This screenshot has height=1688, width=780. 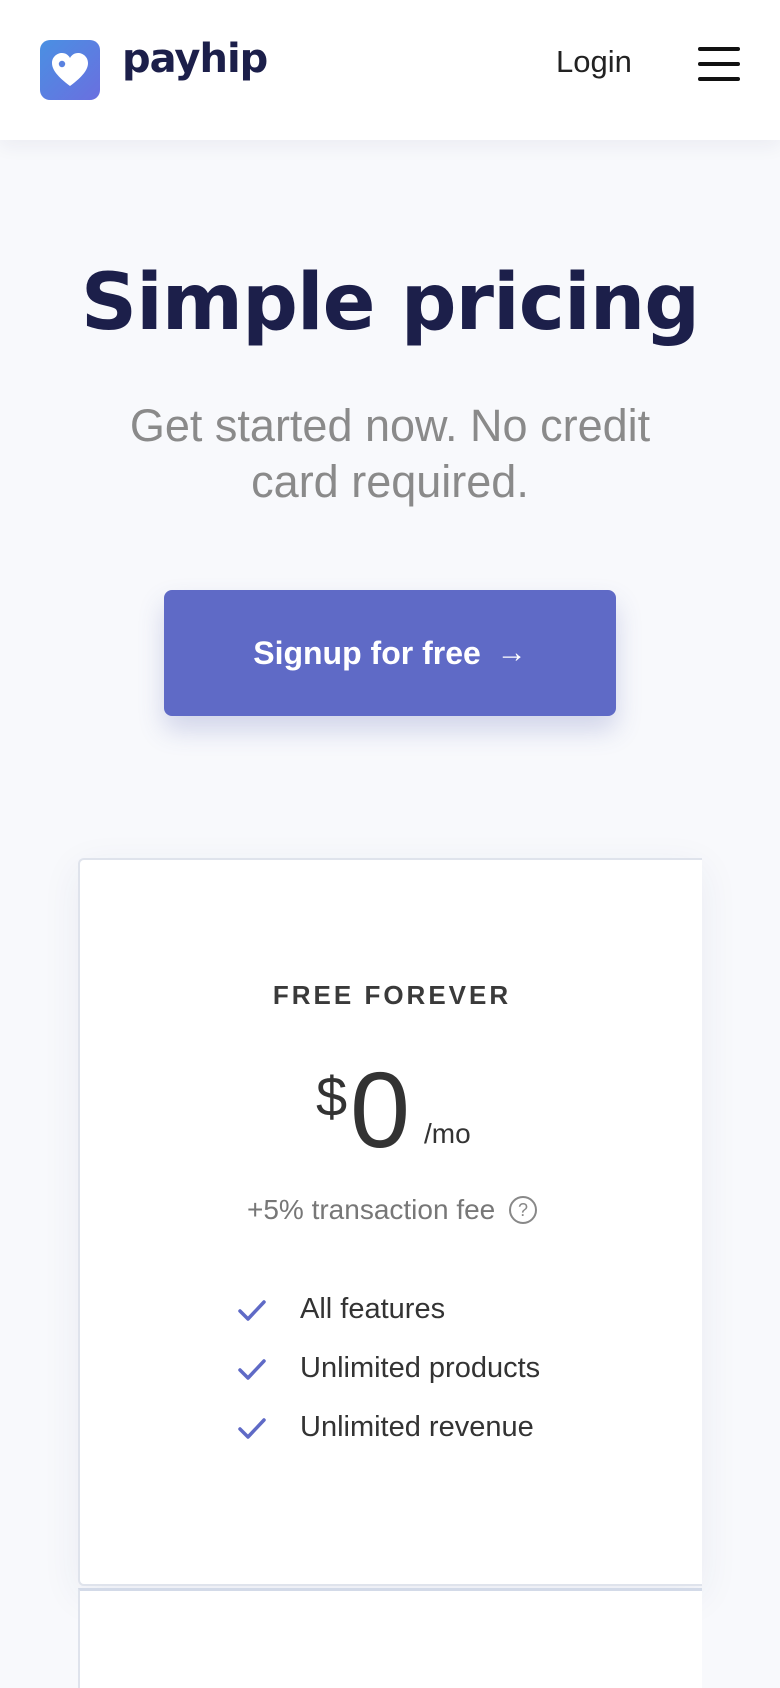 I want to click on feature-item: Unlimited products, so click(x=388, y=1368).